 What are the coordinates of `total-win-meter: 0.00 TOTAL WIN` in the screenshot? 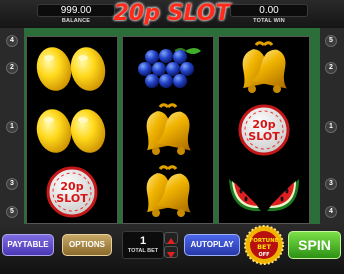 It's located at (269, 14).